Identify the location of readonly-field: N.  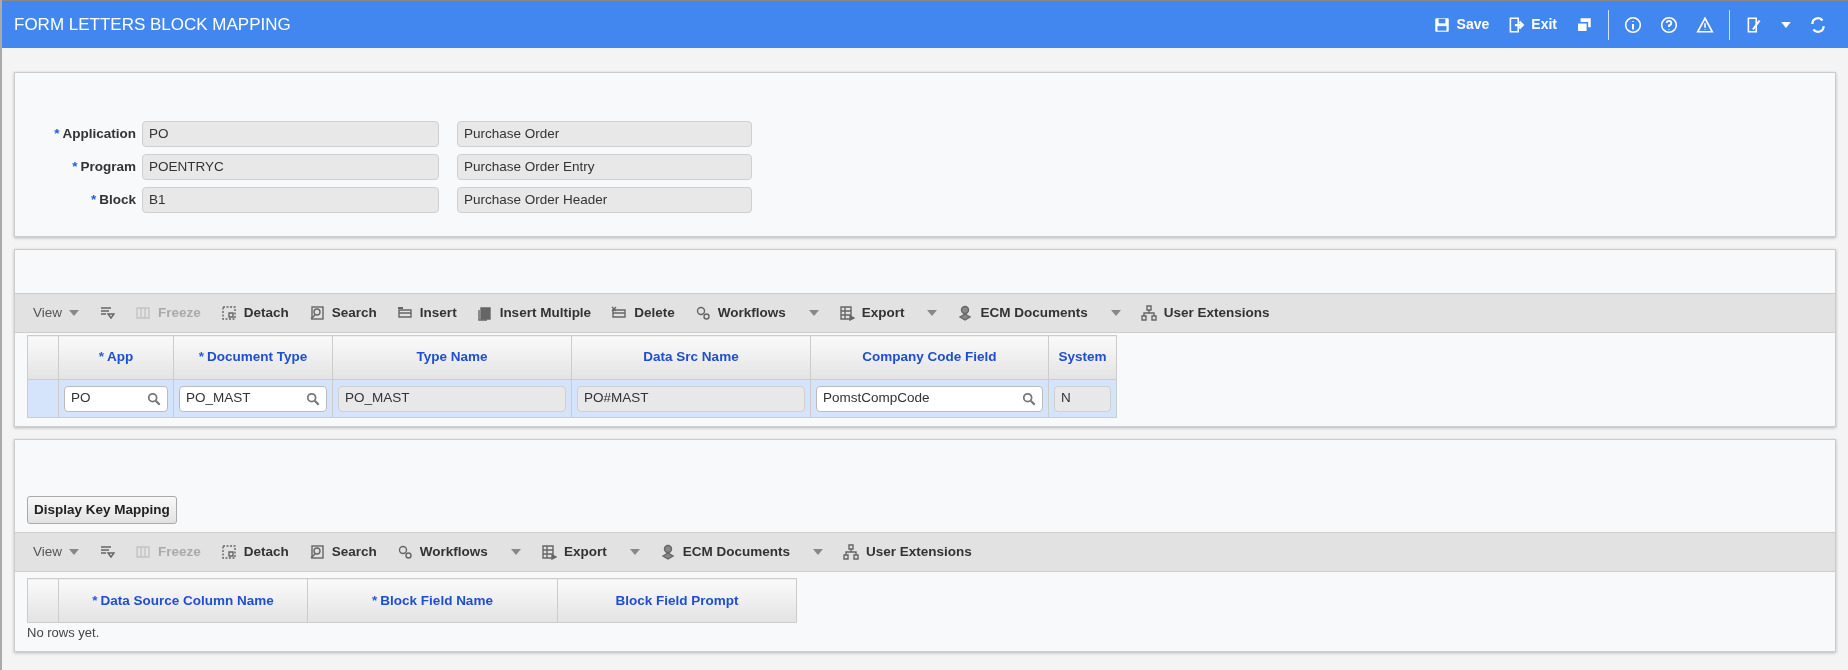
(1082, 398).